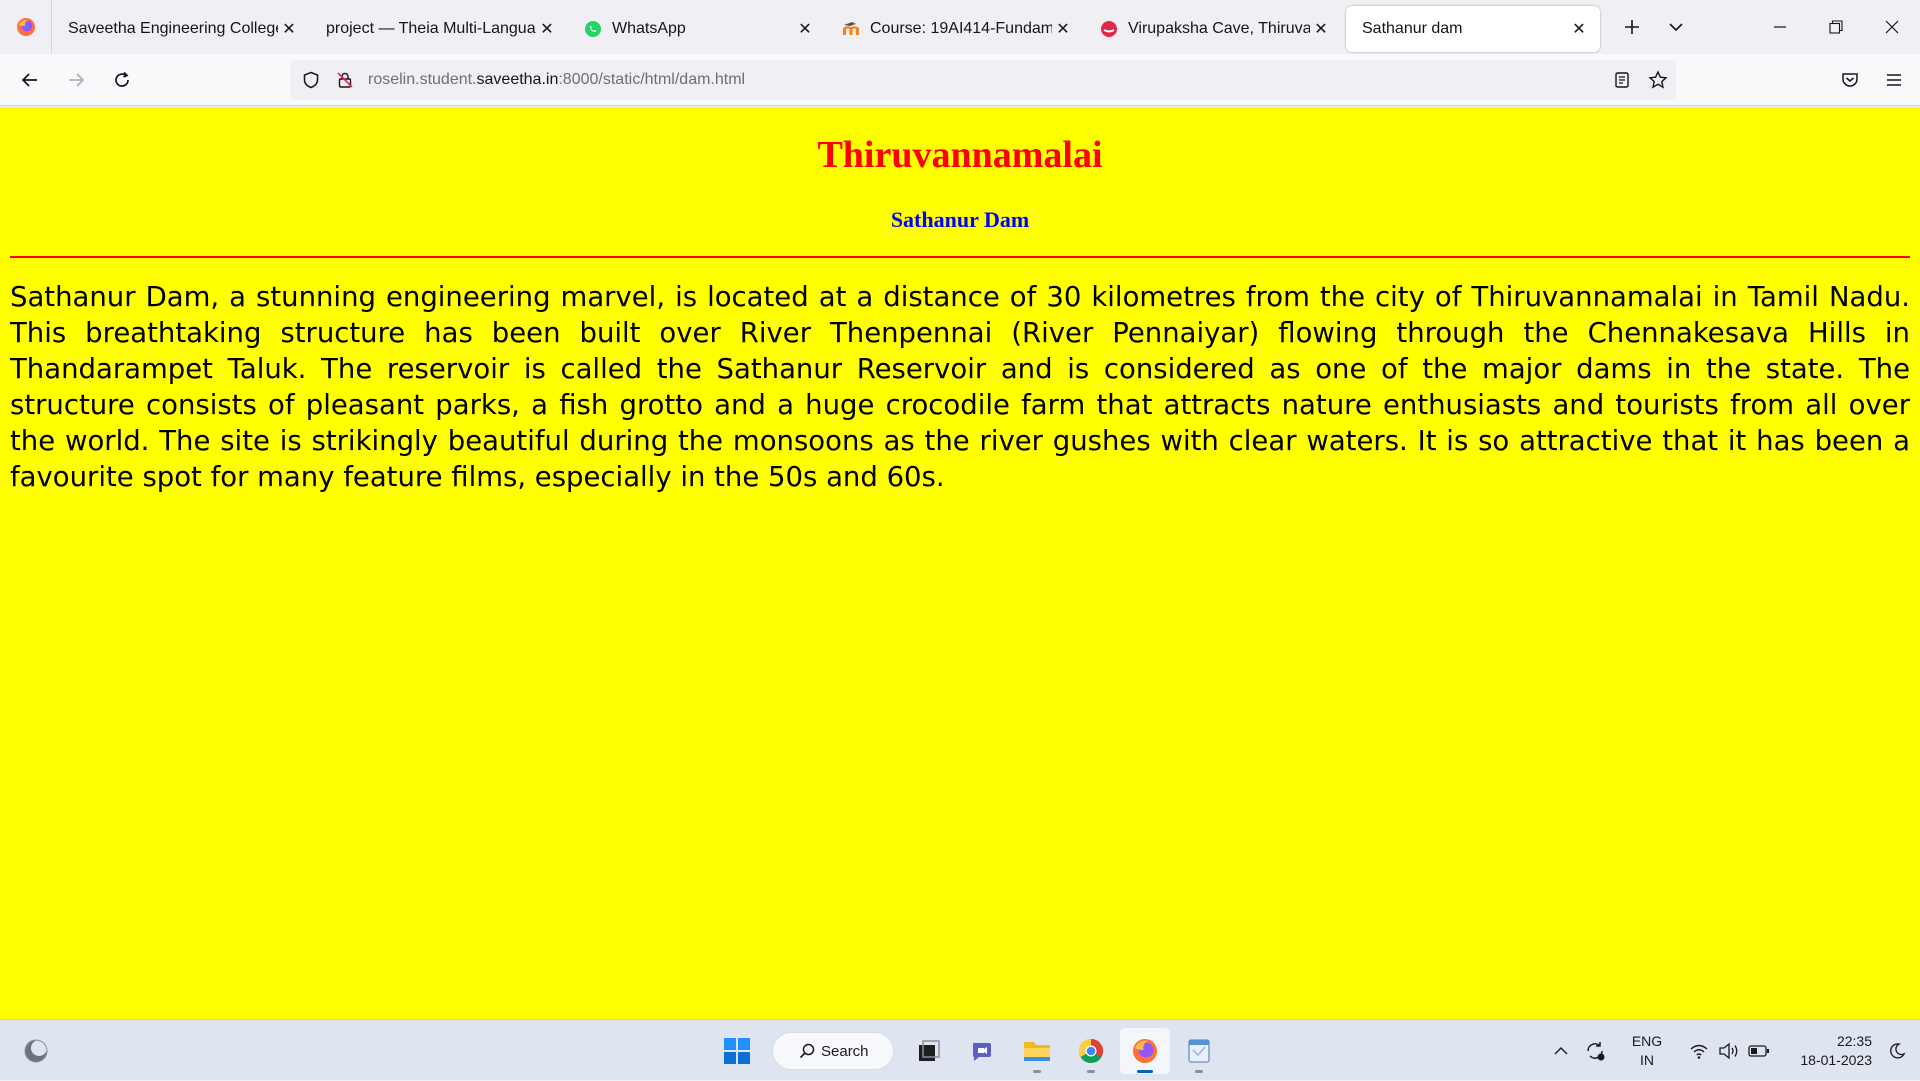  What do you see at coordinates (960, 219) in the screenshot?
I see `page-subtitle: Sathanur Dam` at bounding box center [960, 219].